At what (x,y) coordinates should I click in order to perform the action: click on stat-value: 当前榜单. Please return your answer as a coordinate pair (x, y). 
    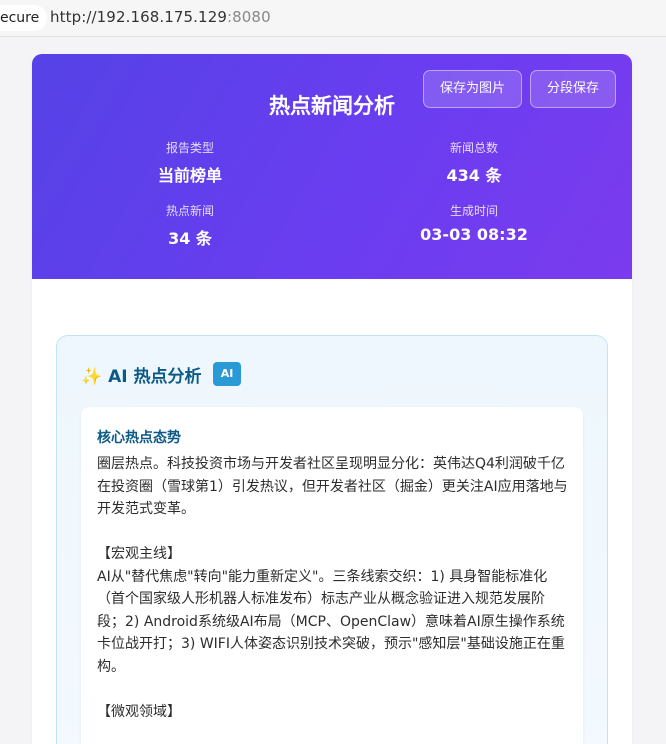
    Looking at the image, I should click on (189, 175).